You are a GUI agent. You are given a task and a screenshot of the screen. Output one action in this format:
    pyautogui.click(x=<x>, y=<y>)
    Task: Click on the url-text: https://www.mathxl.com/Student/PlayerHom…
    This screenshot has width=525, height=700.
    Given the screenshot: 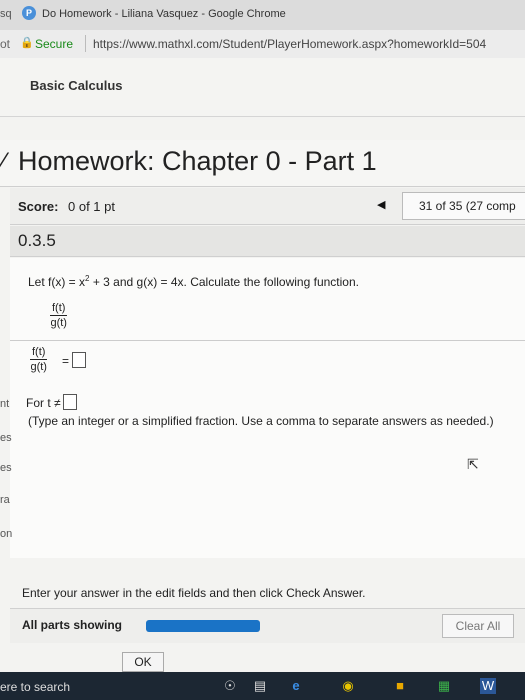 What is the action you would take?
    pyautogui.click(x=289, y=44)
    